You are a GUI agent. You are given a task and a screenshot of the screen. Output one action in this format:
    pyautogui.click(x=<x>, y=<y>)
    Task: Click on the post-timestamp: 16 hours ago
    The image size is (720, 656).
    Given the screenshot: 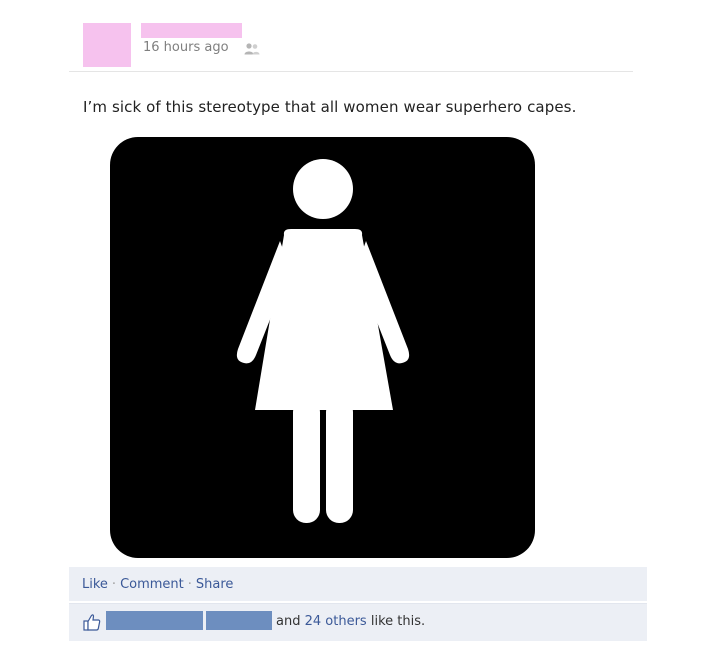 What is the action you would take?
    pyautogui.click(x=186, y=47)
    